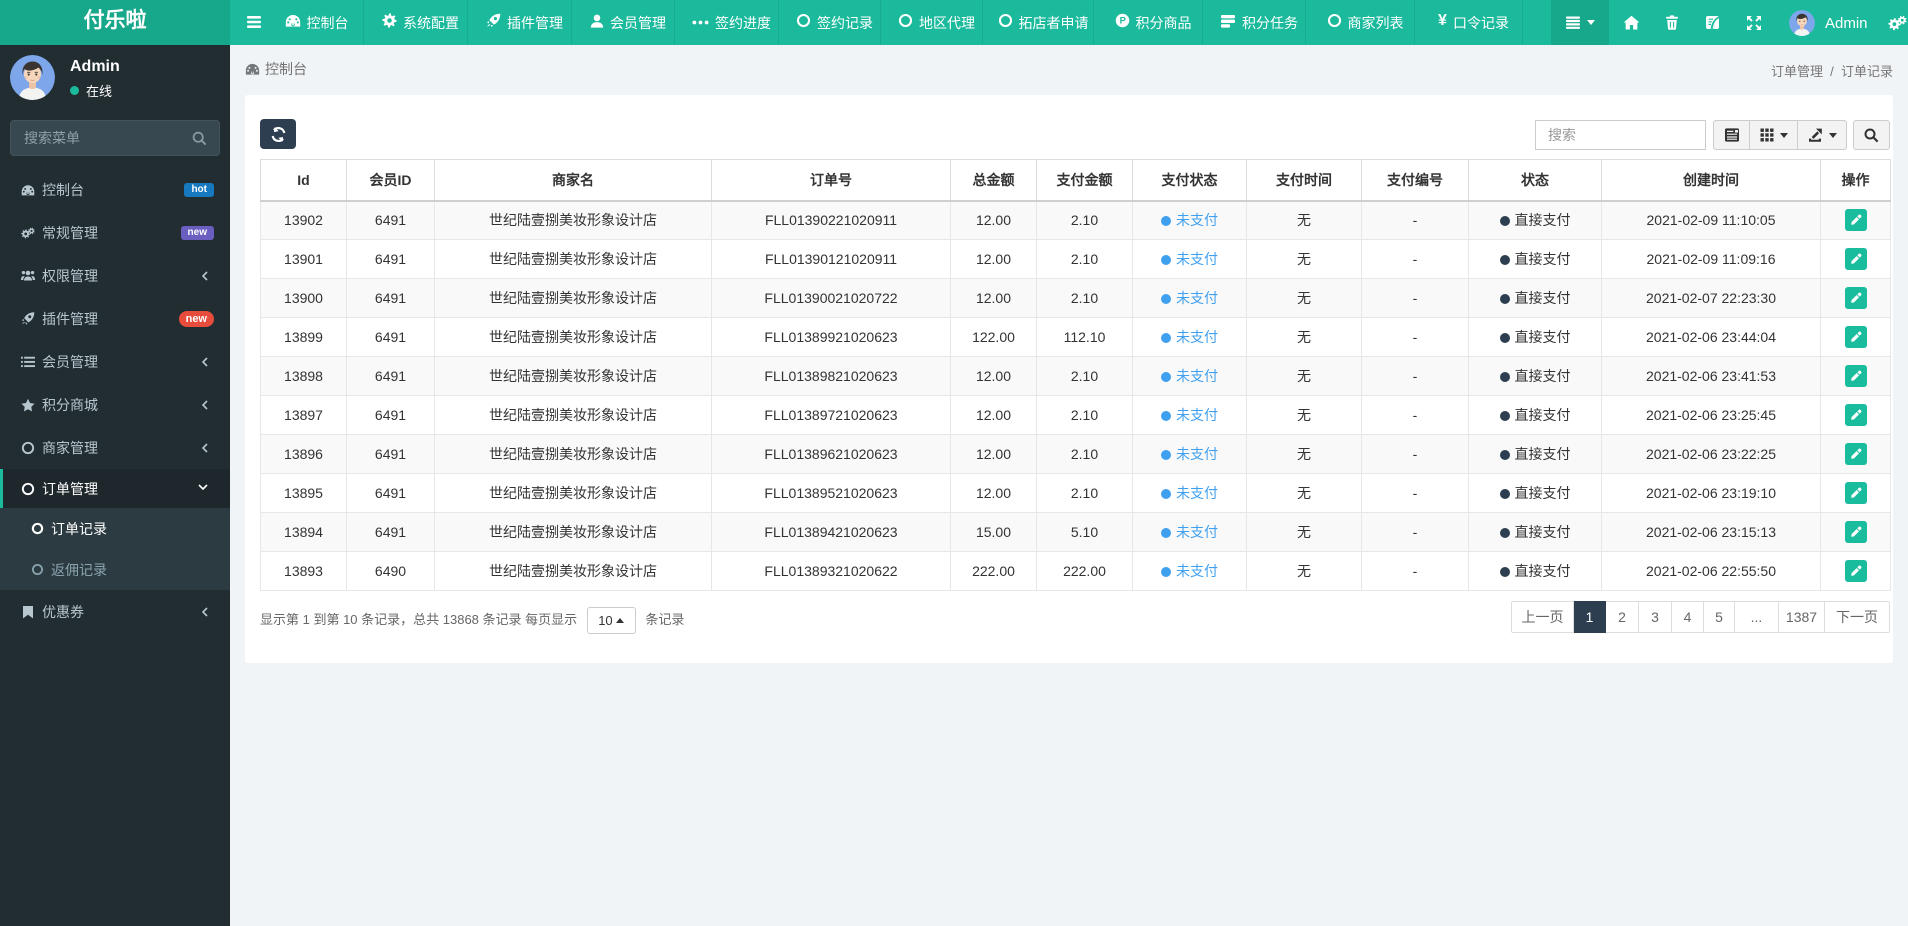 This screenshot has width=1908, height=926. Describe the element at coordinates (1122, 21) in the screenshot. I see `svg-text: P` at that location.